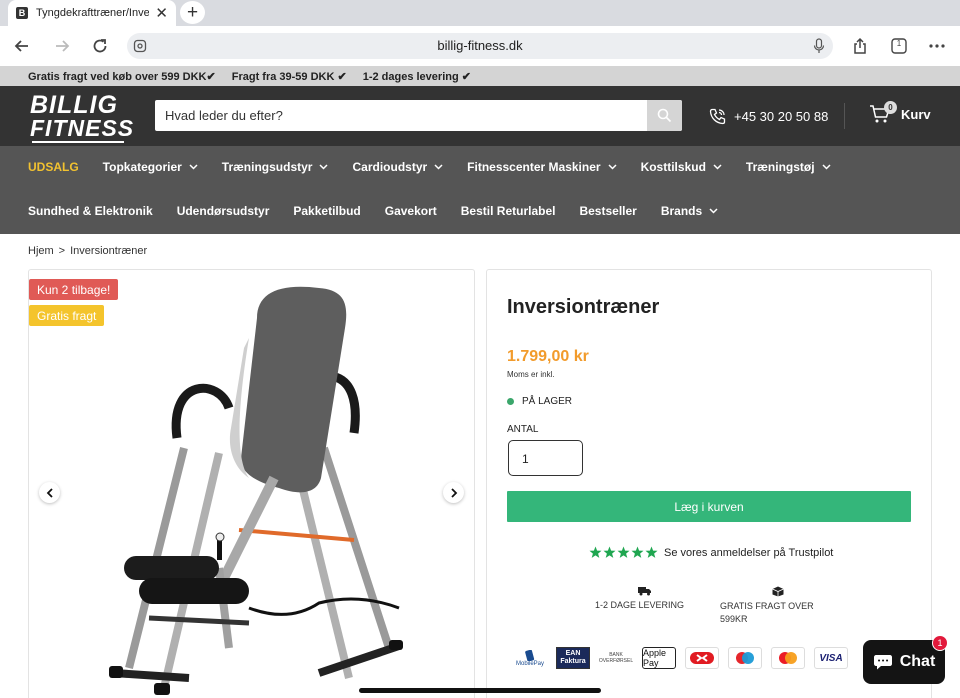 The height and width of the screenshot is (698, 960). What do you see at coordinates (607, 211) in the screenshot?
I see `menu-item-bestseller: Bestseller` at bounding box center [607, 211].